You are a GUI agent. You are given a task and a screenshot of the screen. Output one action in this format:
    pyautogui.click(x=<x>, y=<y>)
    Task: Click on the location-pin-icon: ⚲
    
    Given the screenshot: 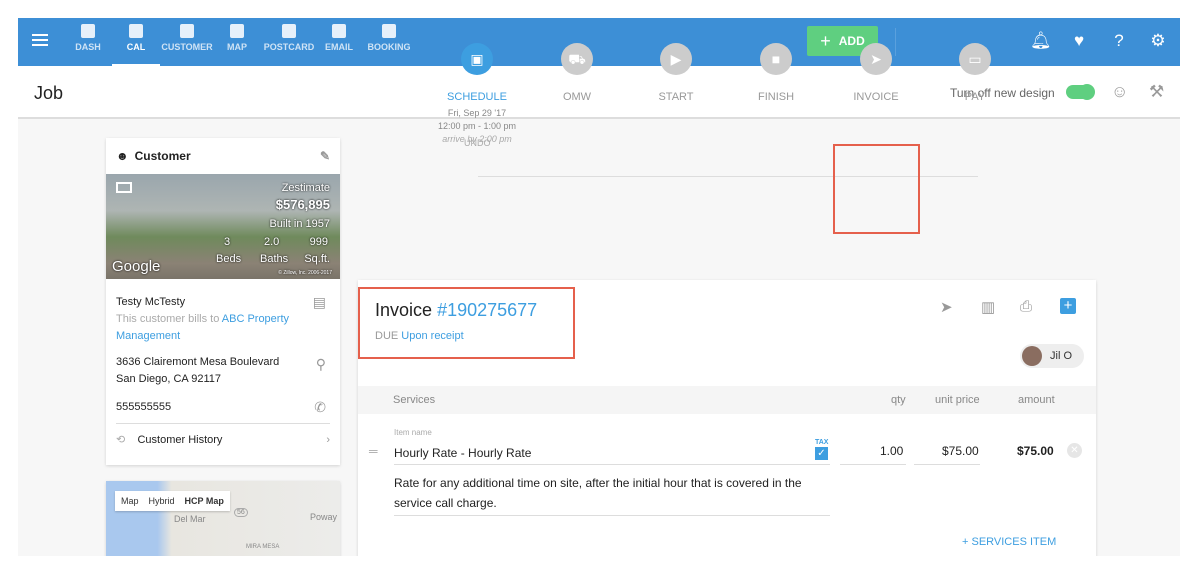 What is the action you would take?
    pyautogui.click(x=321, y=364)
    